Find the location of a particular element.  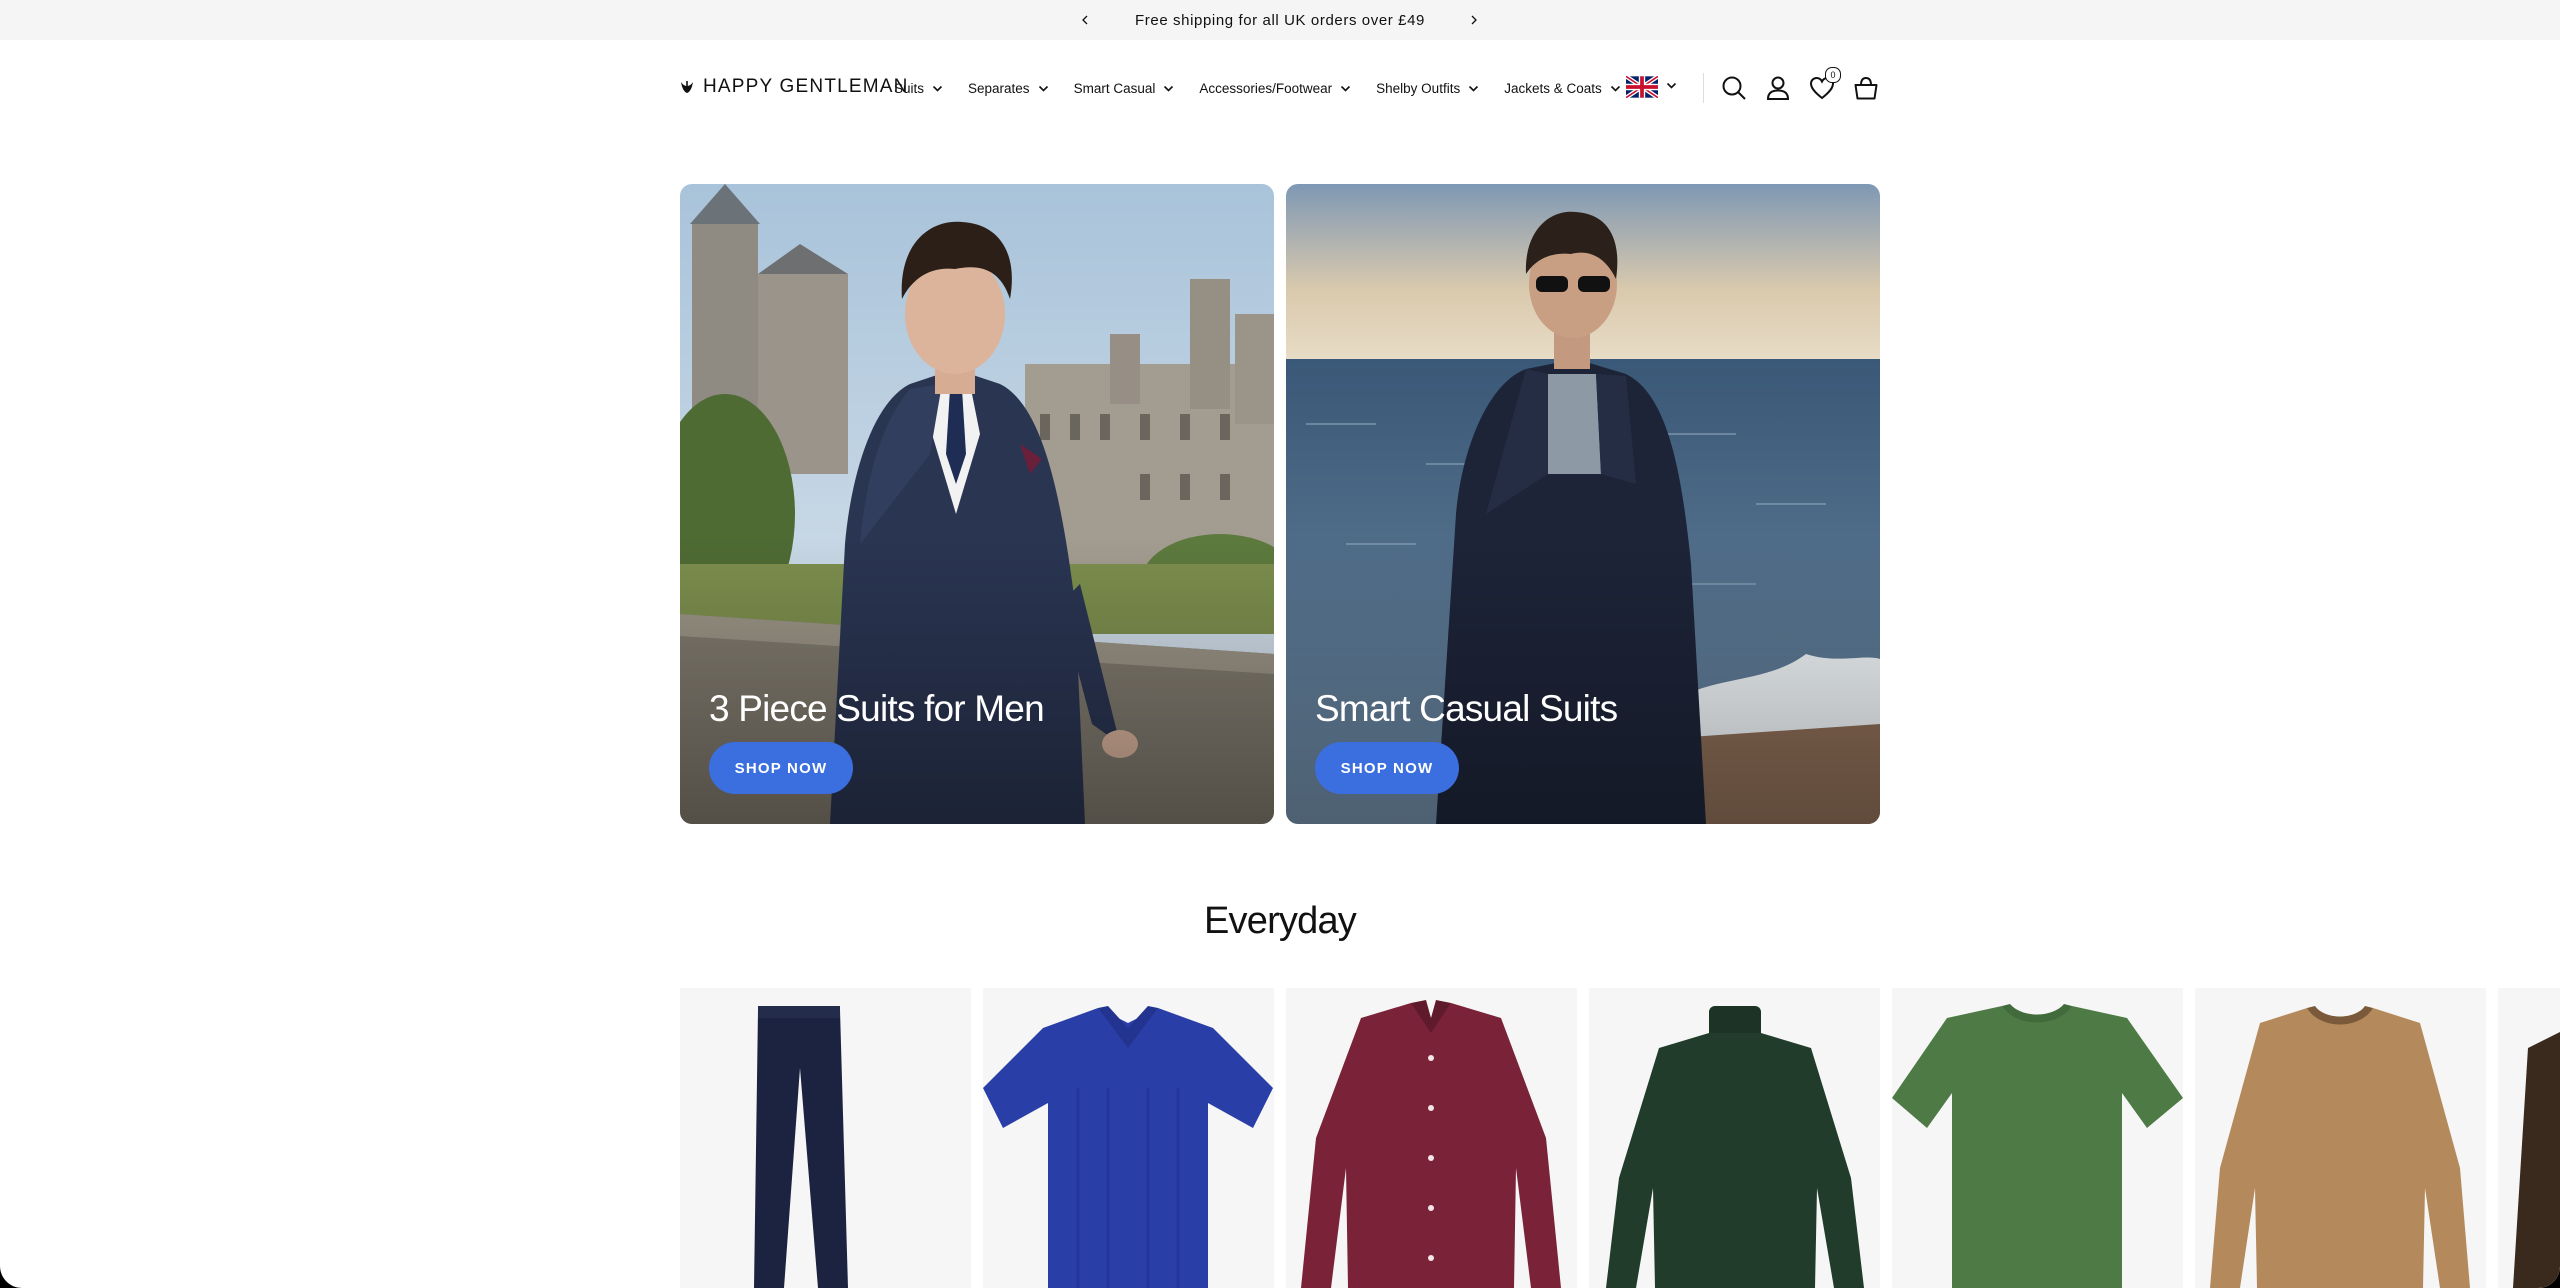

product-image-green-tshirt is located at coordinates (2037, 1146).